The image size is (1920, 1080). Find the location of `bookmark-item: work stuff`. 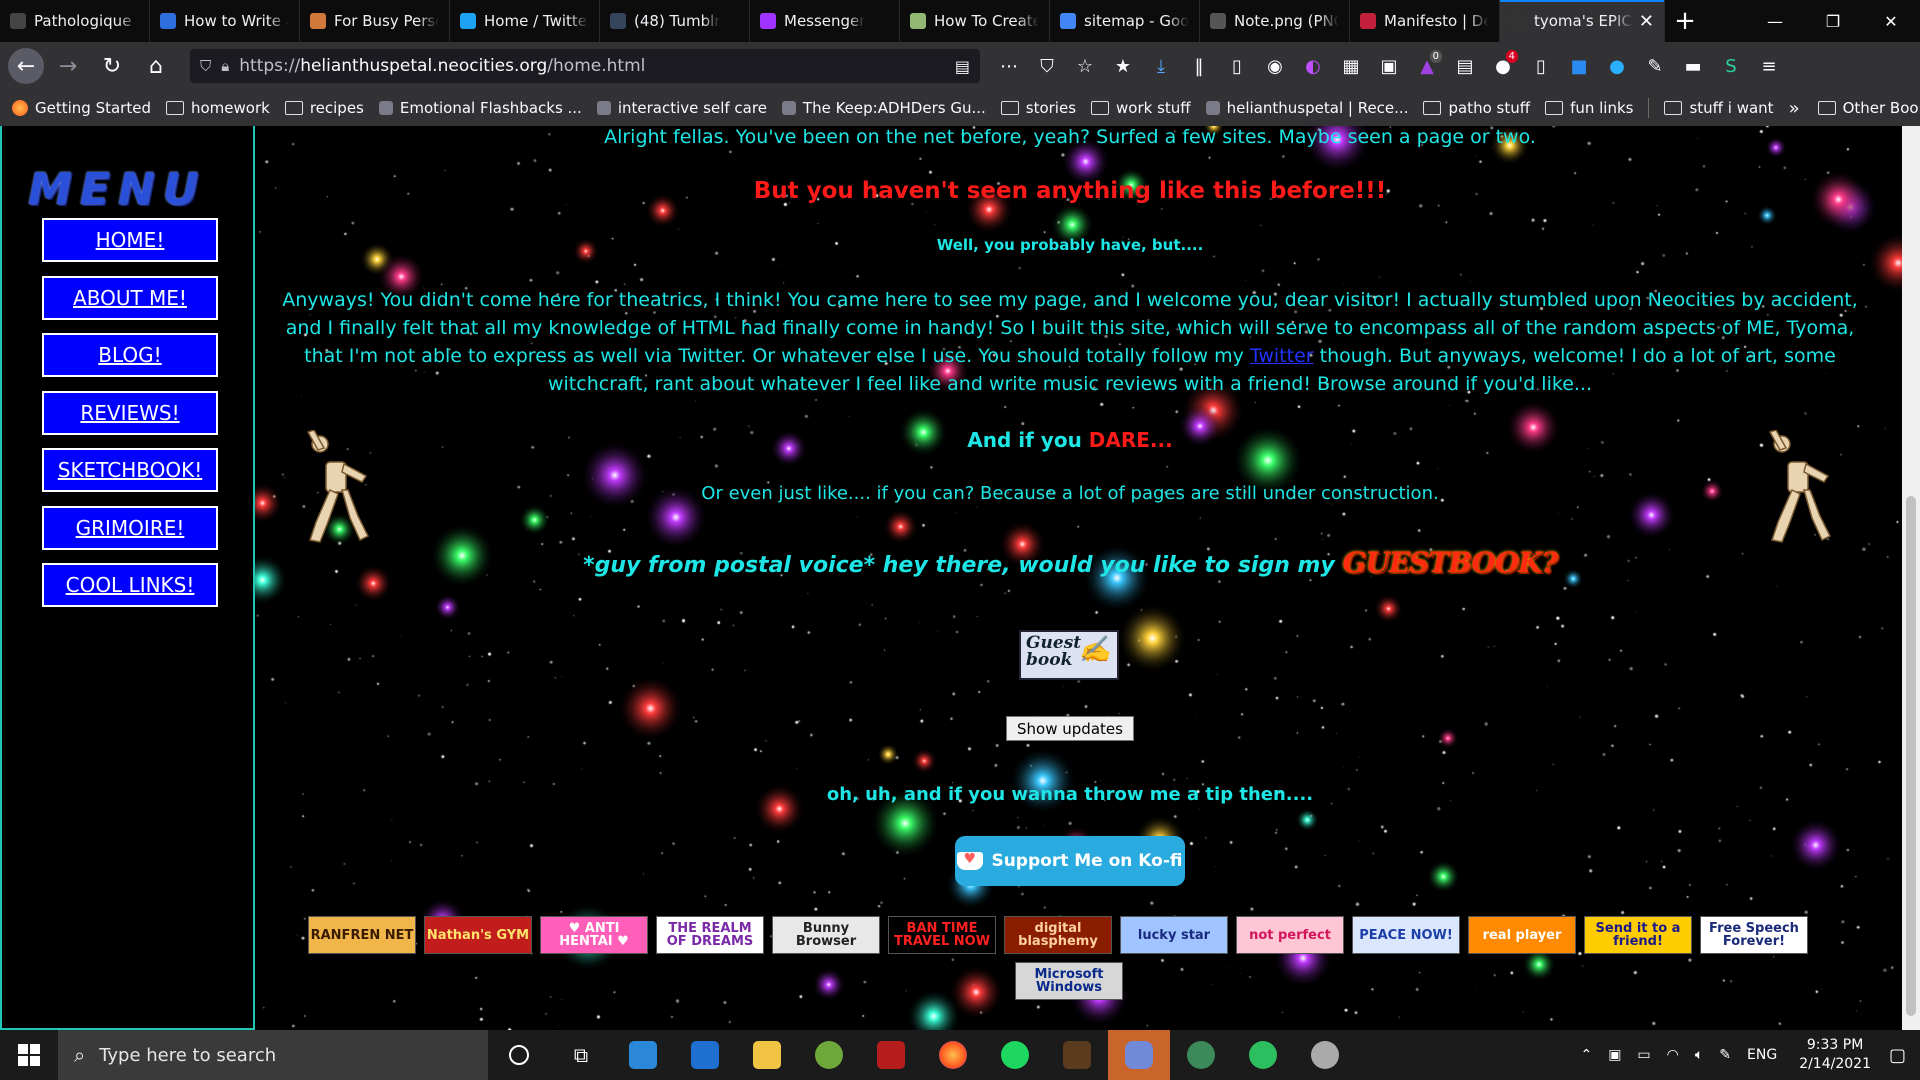

bookmark-item: work stuff is located at coordinates (1141, 108).